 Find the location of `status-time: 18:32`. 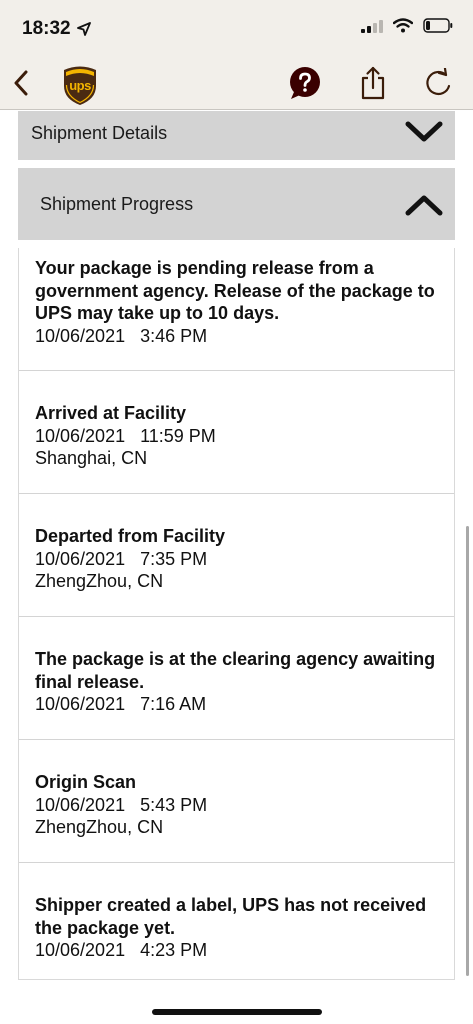

status-time: 18:32 is located at coordinates (56, 29).